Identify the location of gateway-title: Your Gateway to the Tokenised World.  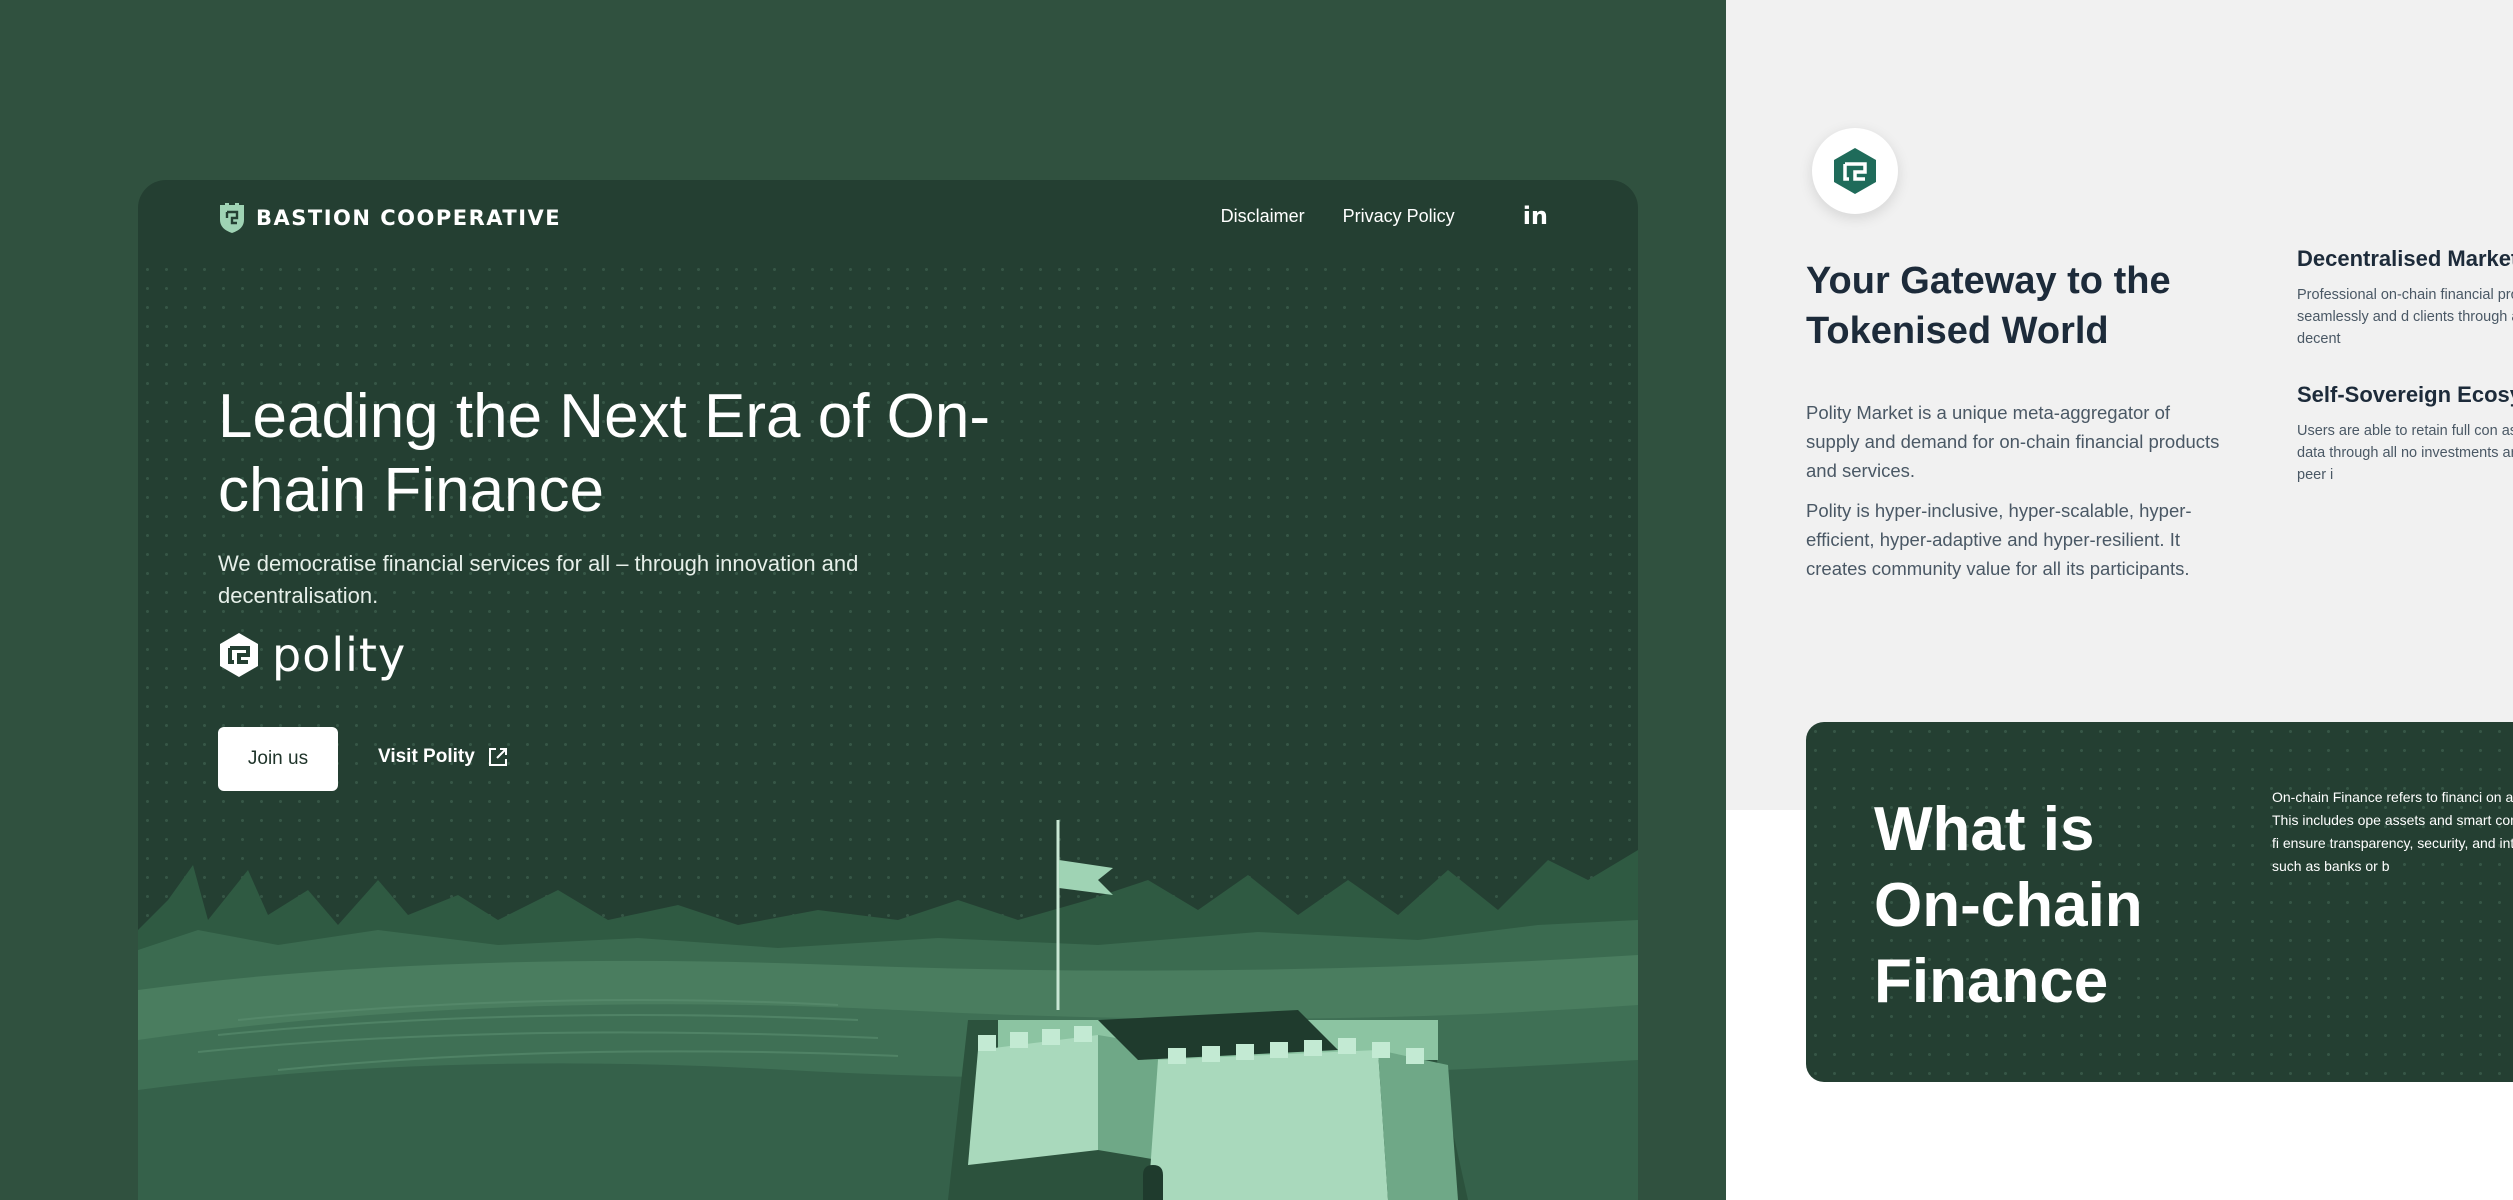
(1988, 306).